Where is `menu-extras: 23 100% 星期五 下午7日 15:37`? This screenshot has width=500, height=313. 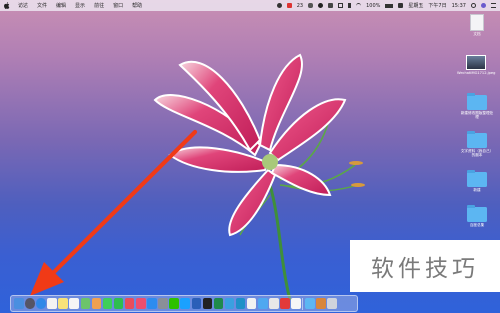
menu-extras: 23 100% 星期五 下午7日 15:37 is located at coordinates (386, 5).